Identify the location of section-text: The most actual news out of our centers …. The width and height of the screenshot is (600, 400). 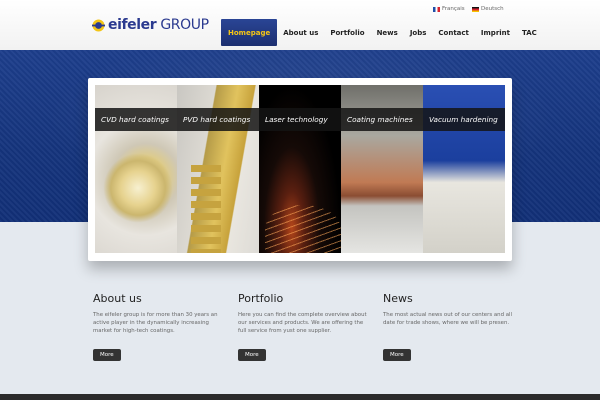
(448, 319).